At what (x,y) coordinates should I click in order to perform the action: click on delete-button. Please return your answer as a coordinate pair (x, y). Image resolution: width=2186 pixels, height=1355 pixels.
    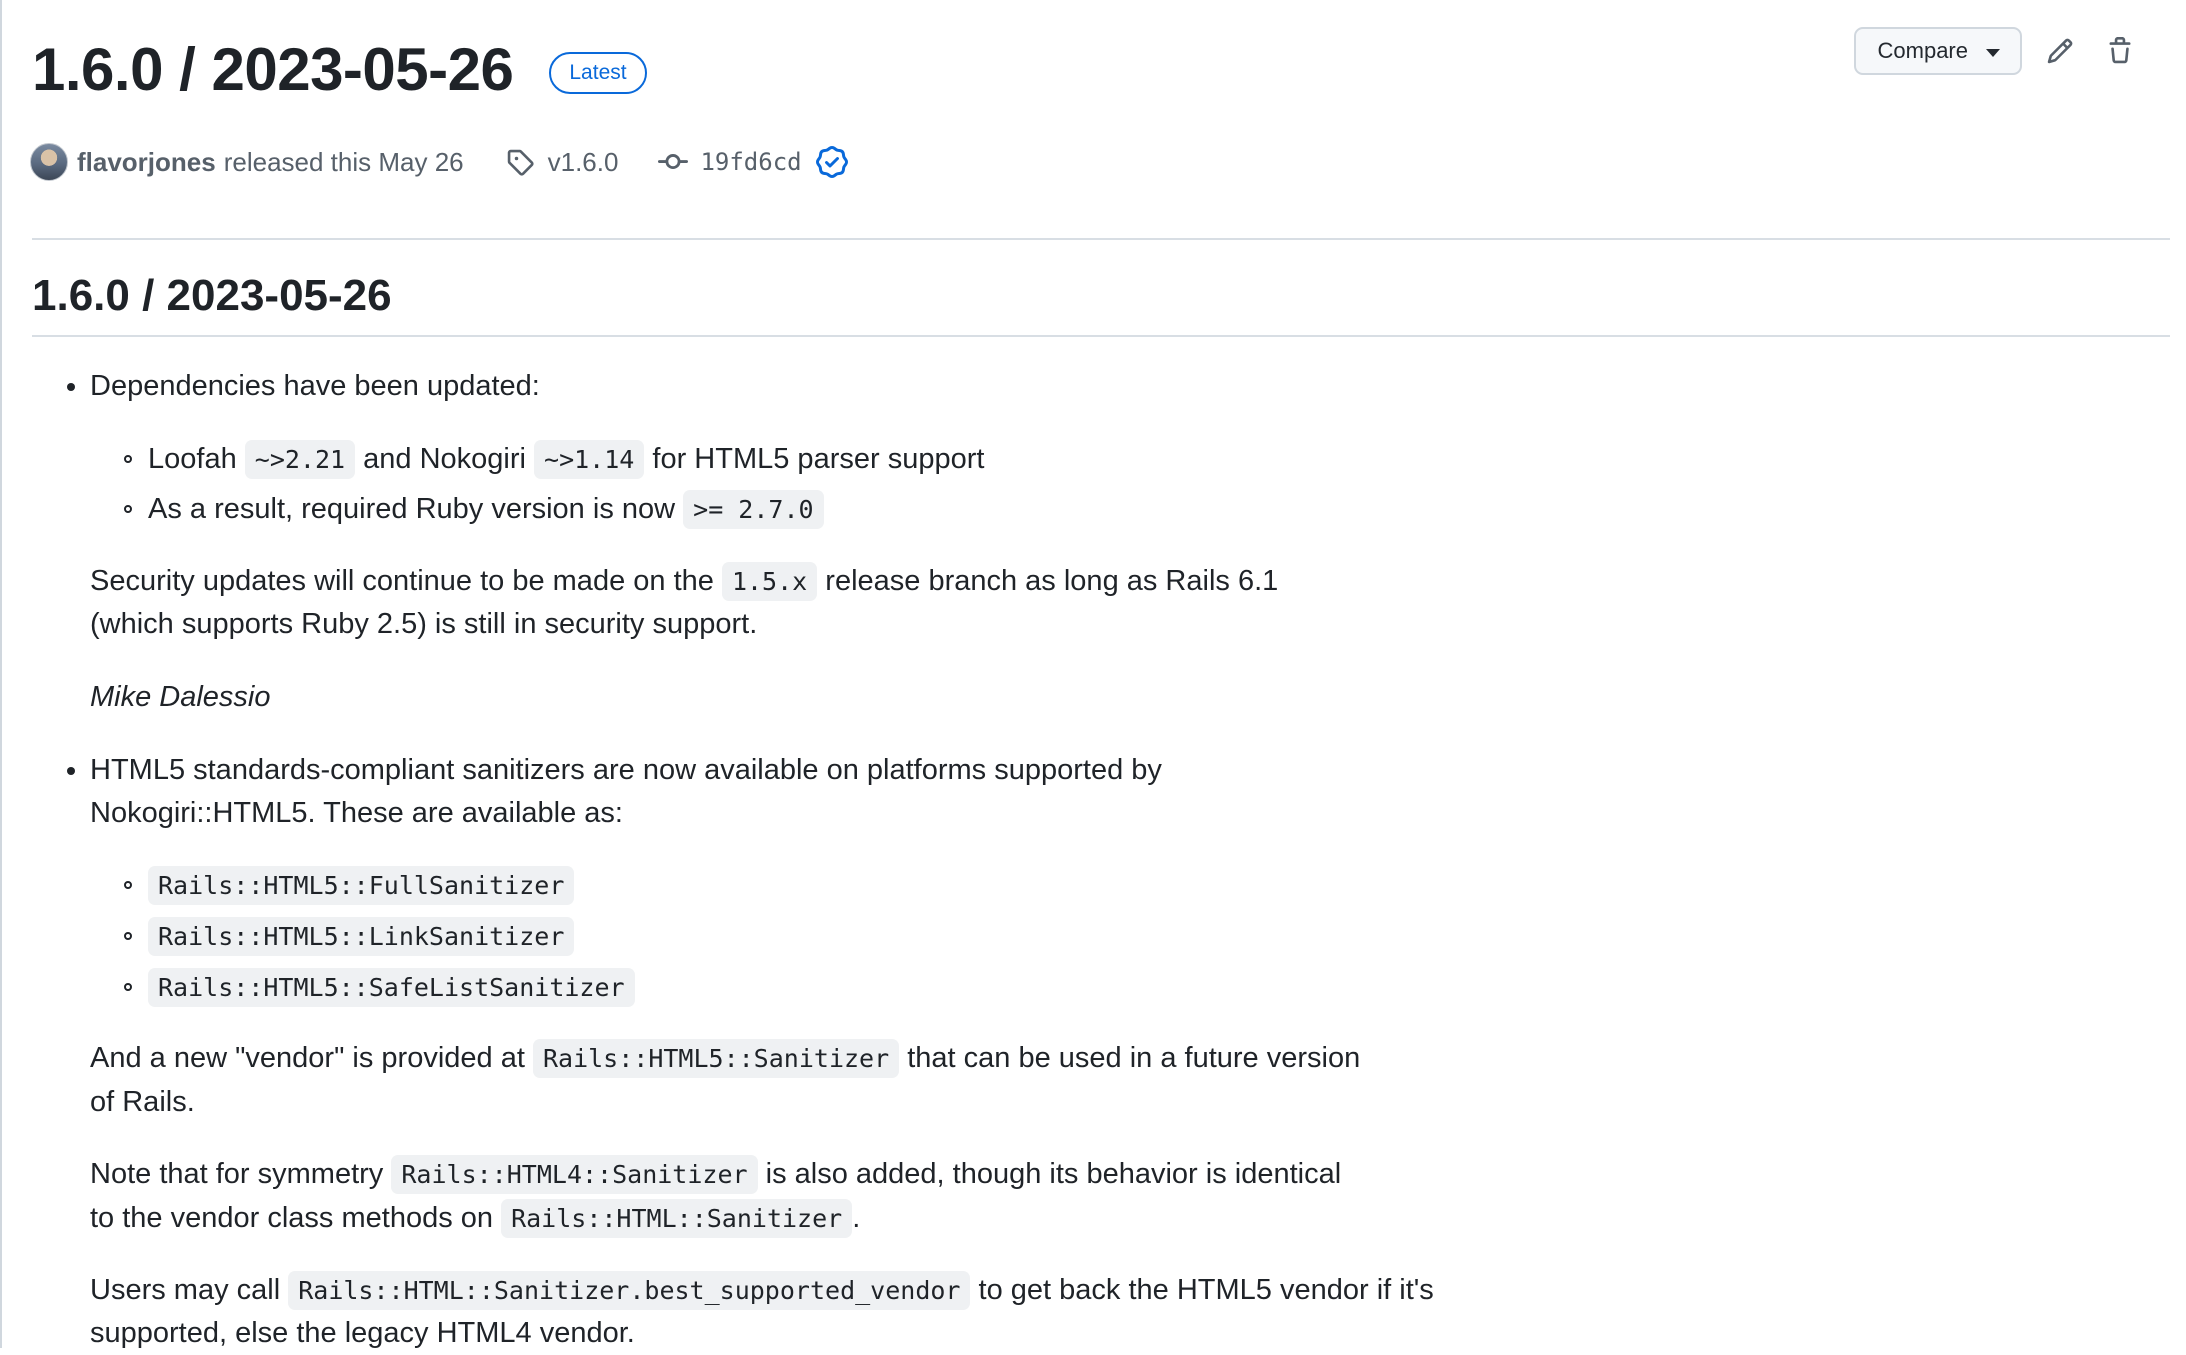
    Looking at the image, I should click on (2120, 51).